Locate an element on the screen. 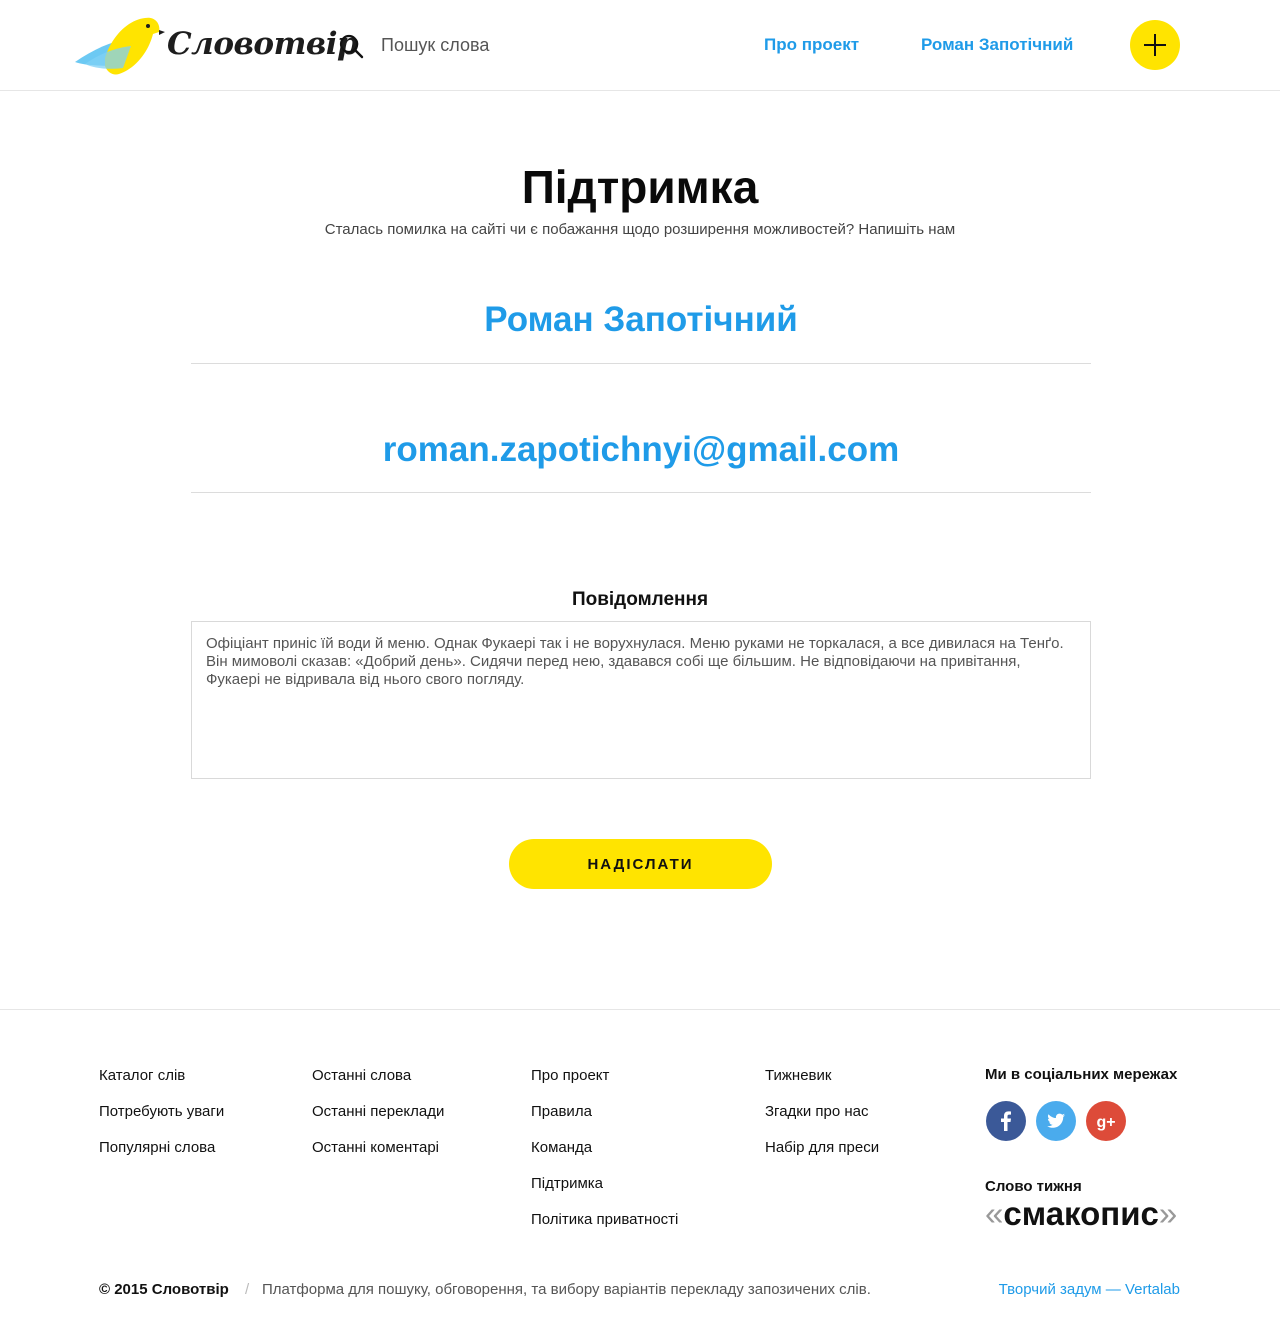 The height and width of the screenshot is (1336, 1280). google-plus-icon: g+ is located at coordinates (1106, 1121).